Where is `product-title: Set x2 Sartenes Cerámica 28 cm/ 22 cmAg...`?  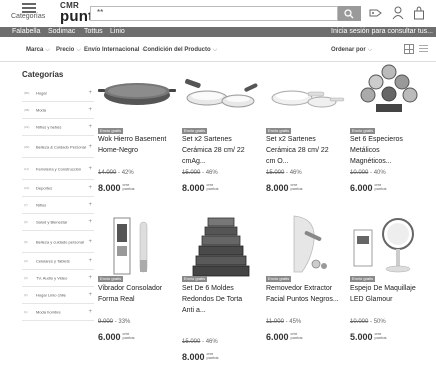
product-title: Set x2 Sartenes Cerámica 28 cm/ 22 cmAg... is located at coordinates (223, 150).